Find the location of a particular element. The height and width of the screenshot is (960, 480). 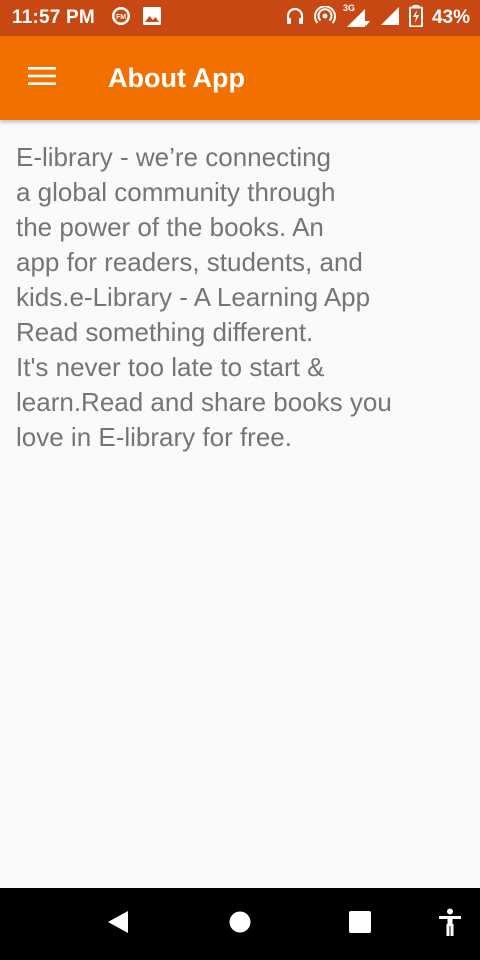

about-text-line: the power of the books. An is located at coordinates (170, 227).